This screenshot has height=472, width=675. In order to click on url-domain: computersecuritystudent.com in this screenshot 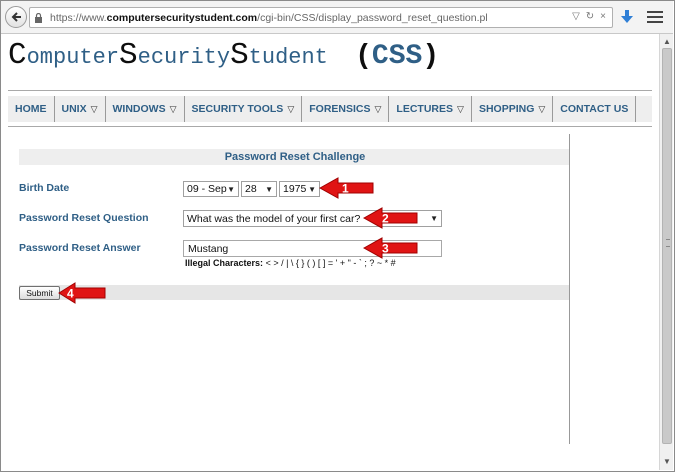, I will do `click(182, 17)`.